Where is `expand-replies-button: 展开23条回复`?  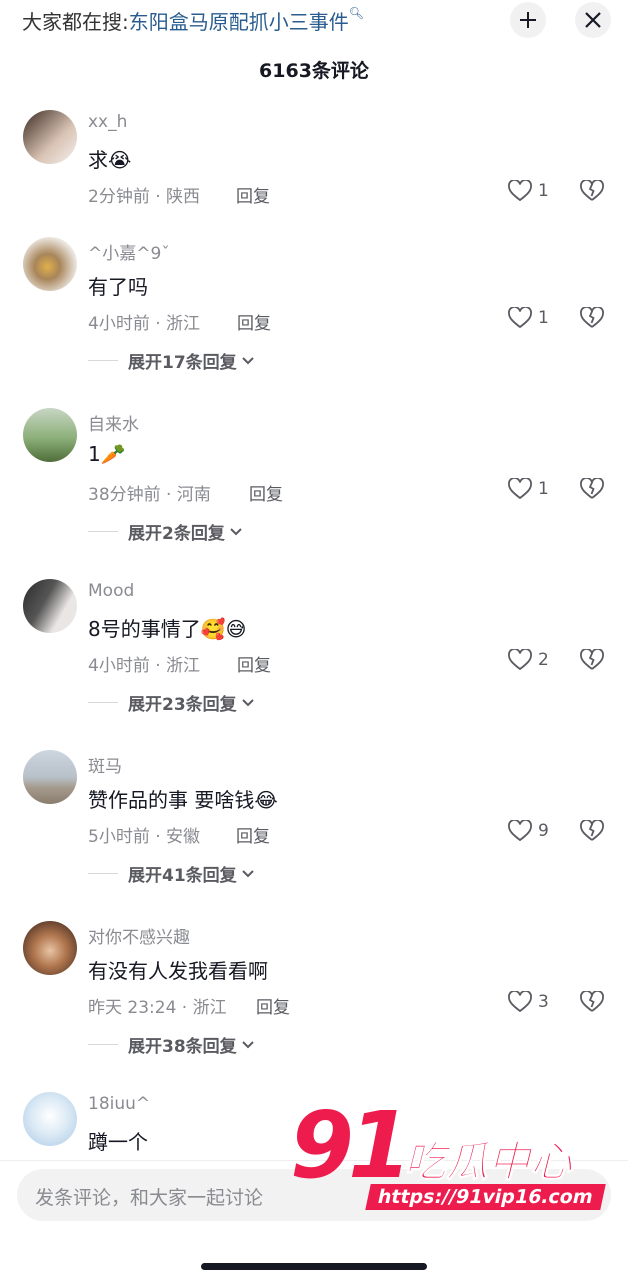
expand-replies-button: 展开23条回复 is located at coordinates (171, 702).